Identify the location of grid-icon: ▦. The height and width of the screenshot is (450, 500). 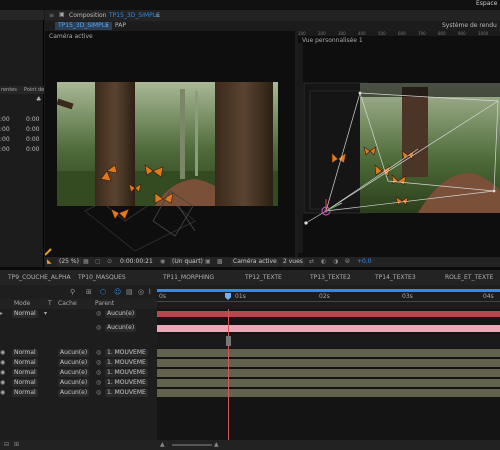
(86, 261).